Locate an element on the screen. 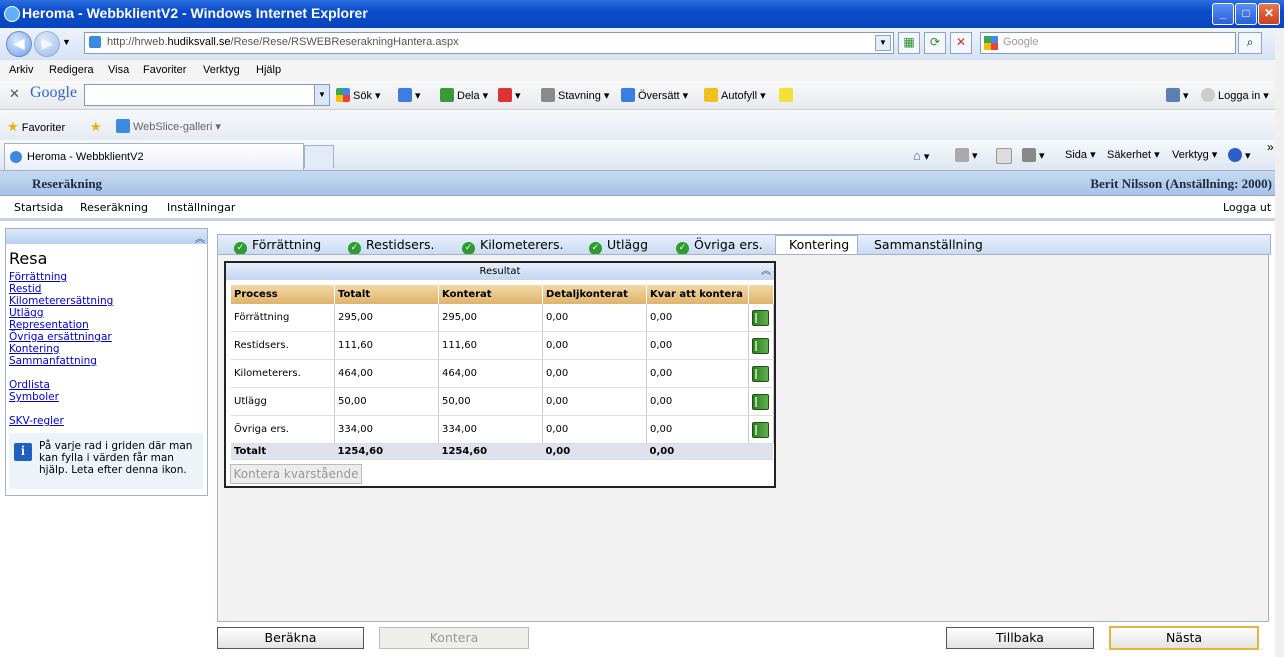 The image size is (1284, 657). sidebar-link-forrattning: Förrättning is located at coordinates (38, 277).